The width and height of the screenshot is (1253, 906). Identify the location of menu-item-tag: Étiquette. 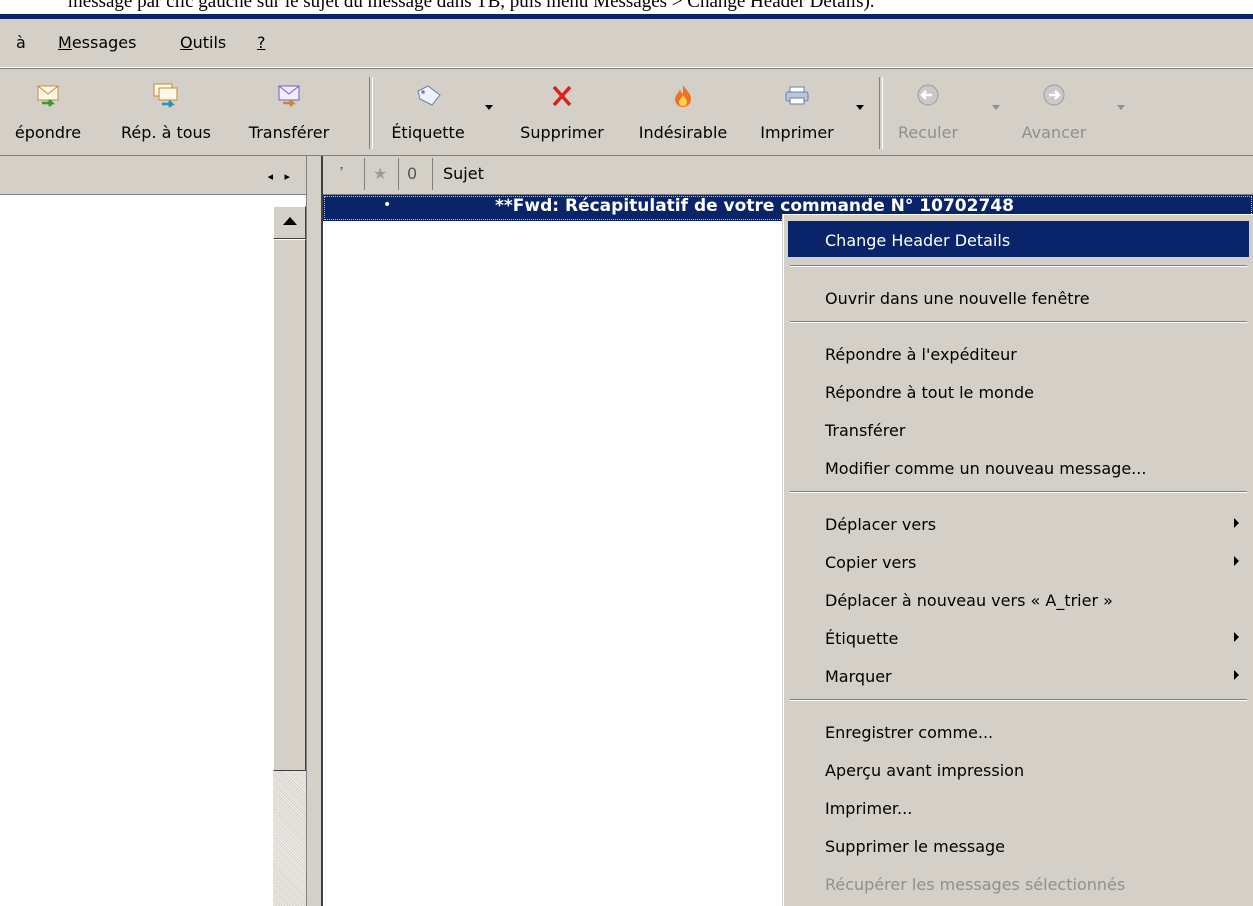
(1018, 637).